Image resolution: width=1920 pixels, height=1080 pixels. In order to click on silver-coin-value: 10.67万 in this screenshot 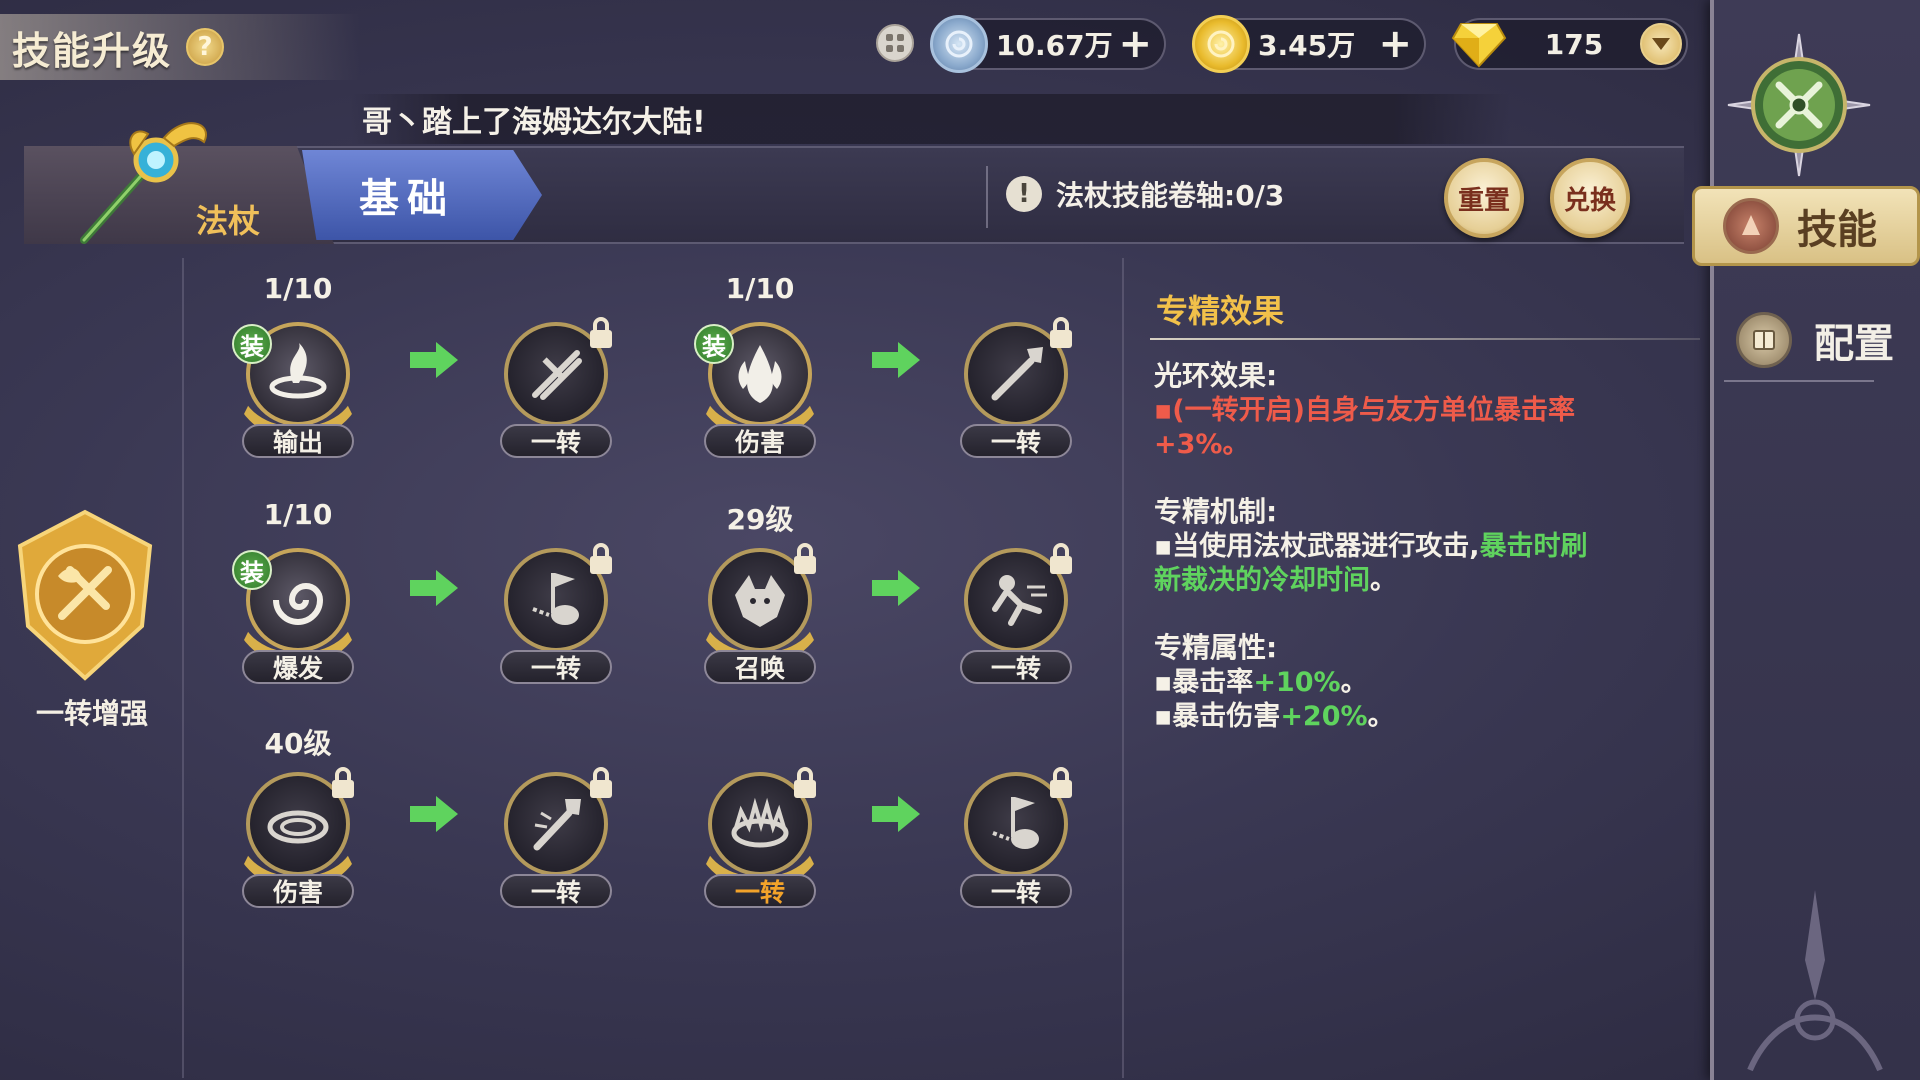, I will do `click(1054, 45)`.